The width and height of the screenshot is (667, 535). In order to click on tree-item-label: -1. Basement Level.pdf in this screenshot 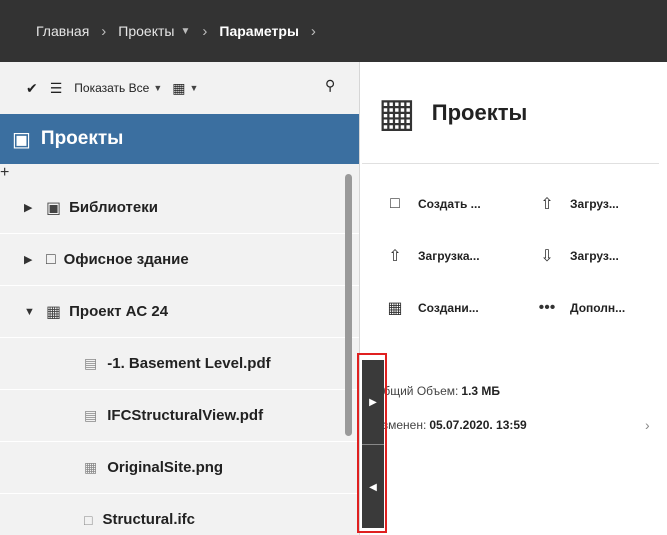, I will do `click(189, 363)`.